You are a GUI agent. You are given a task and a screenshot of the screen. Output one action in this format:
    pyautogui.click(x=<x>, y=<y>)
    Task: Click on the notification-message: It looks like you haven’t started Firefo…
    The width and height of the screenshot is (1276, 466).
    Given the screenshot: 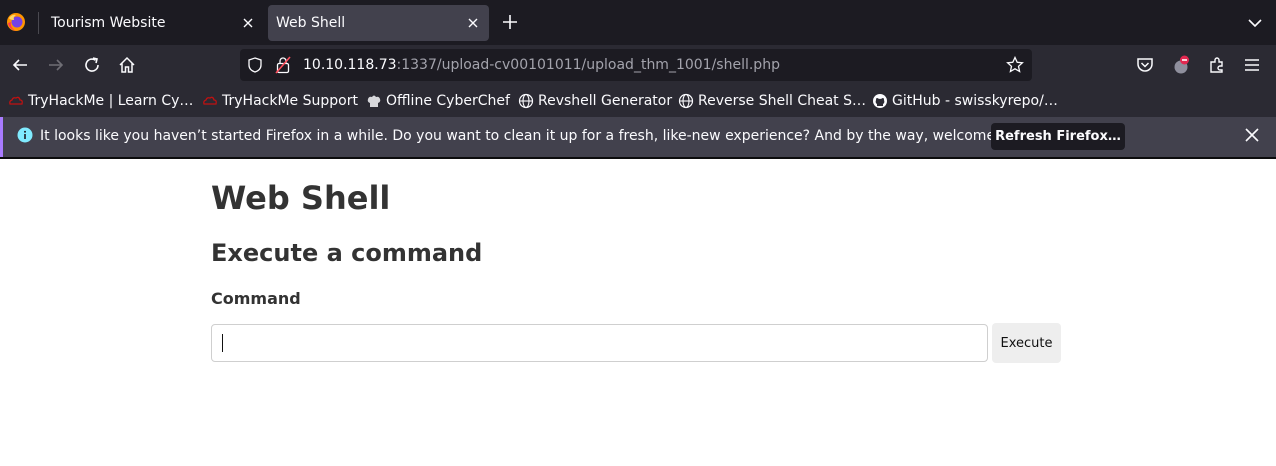 What is the action you would take?
    pyautogui.click(x=539, y=136)
    